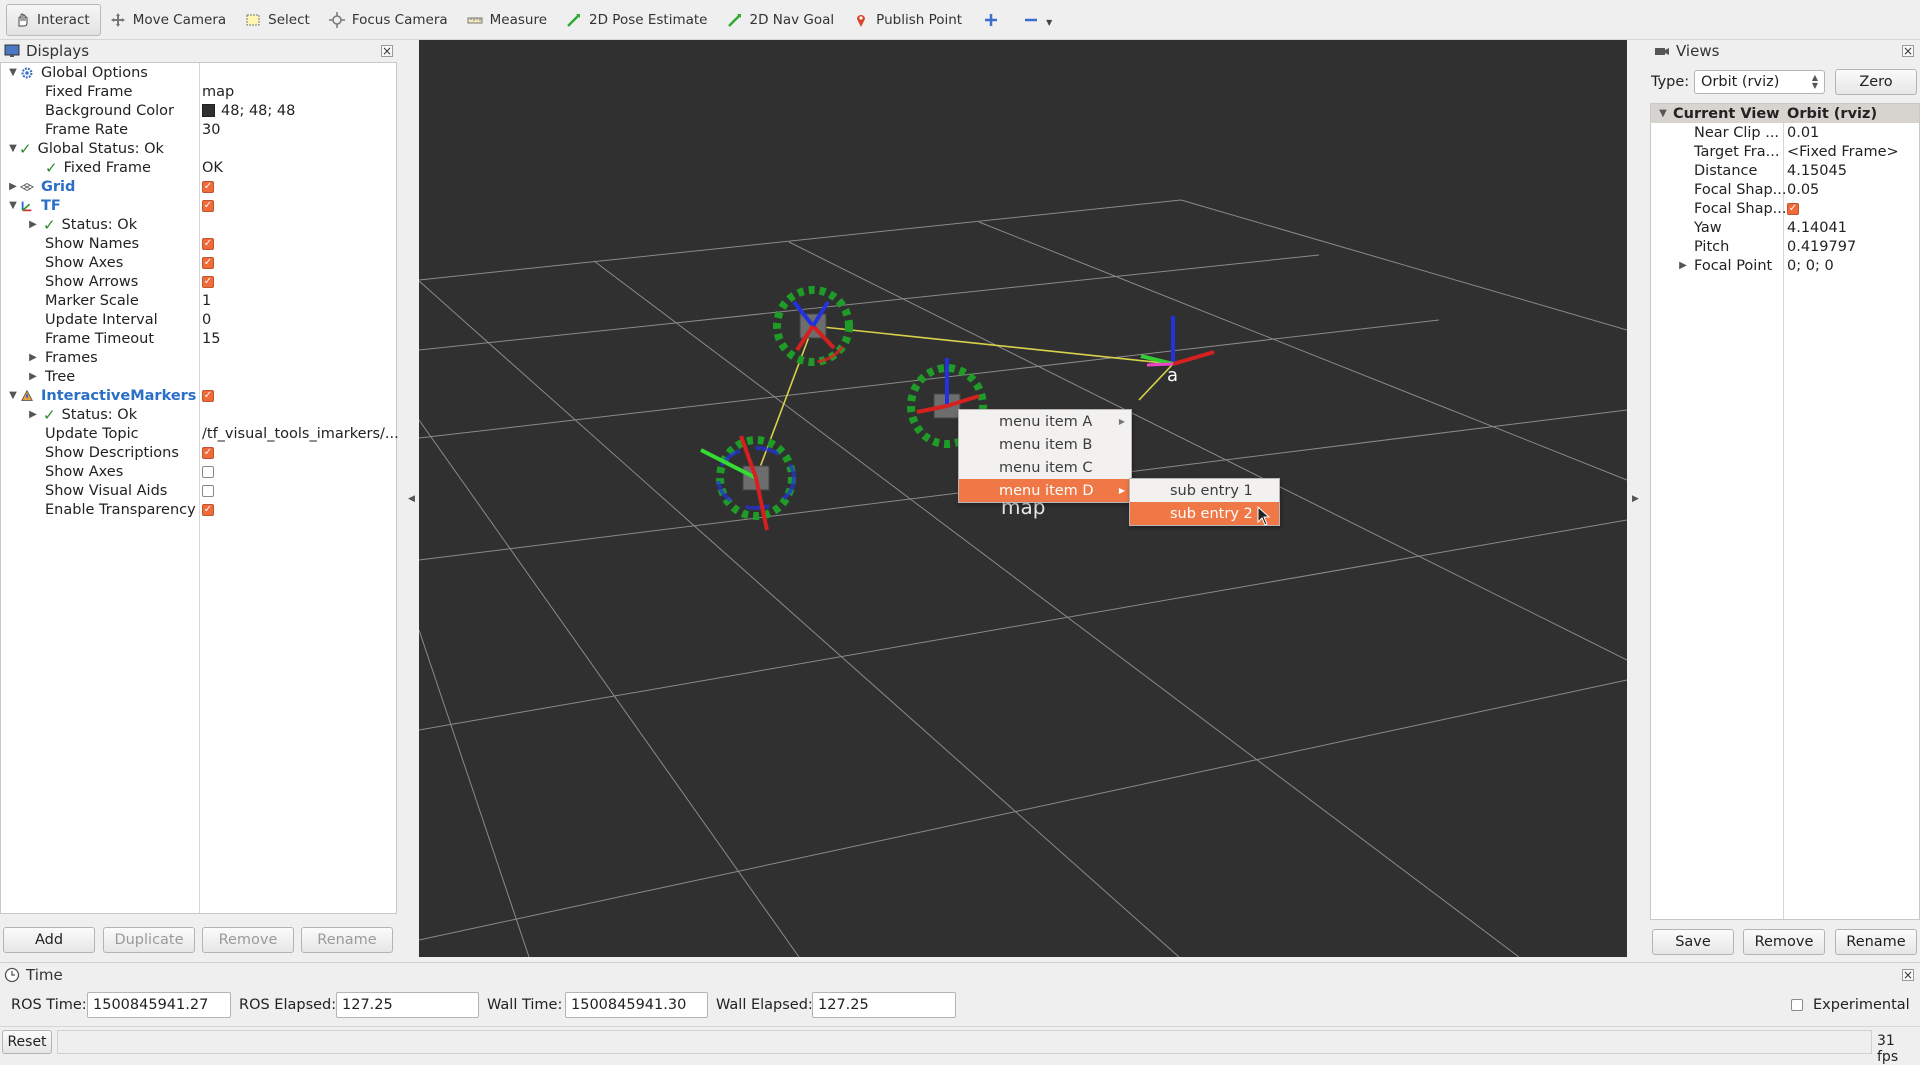 The image size is (1920, 1065). Describe the element at coordinates (347, 940) in the screenshot. I see `rename-display-button: Rename` at that location.